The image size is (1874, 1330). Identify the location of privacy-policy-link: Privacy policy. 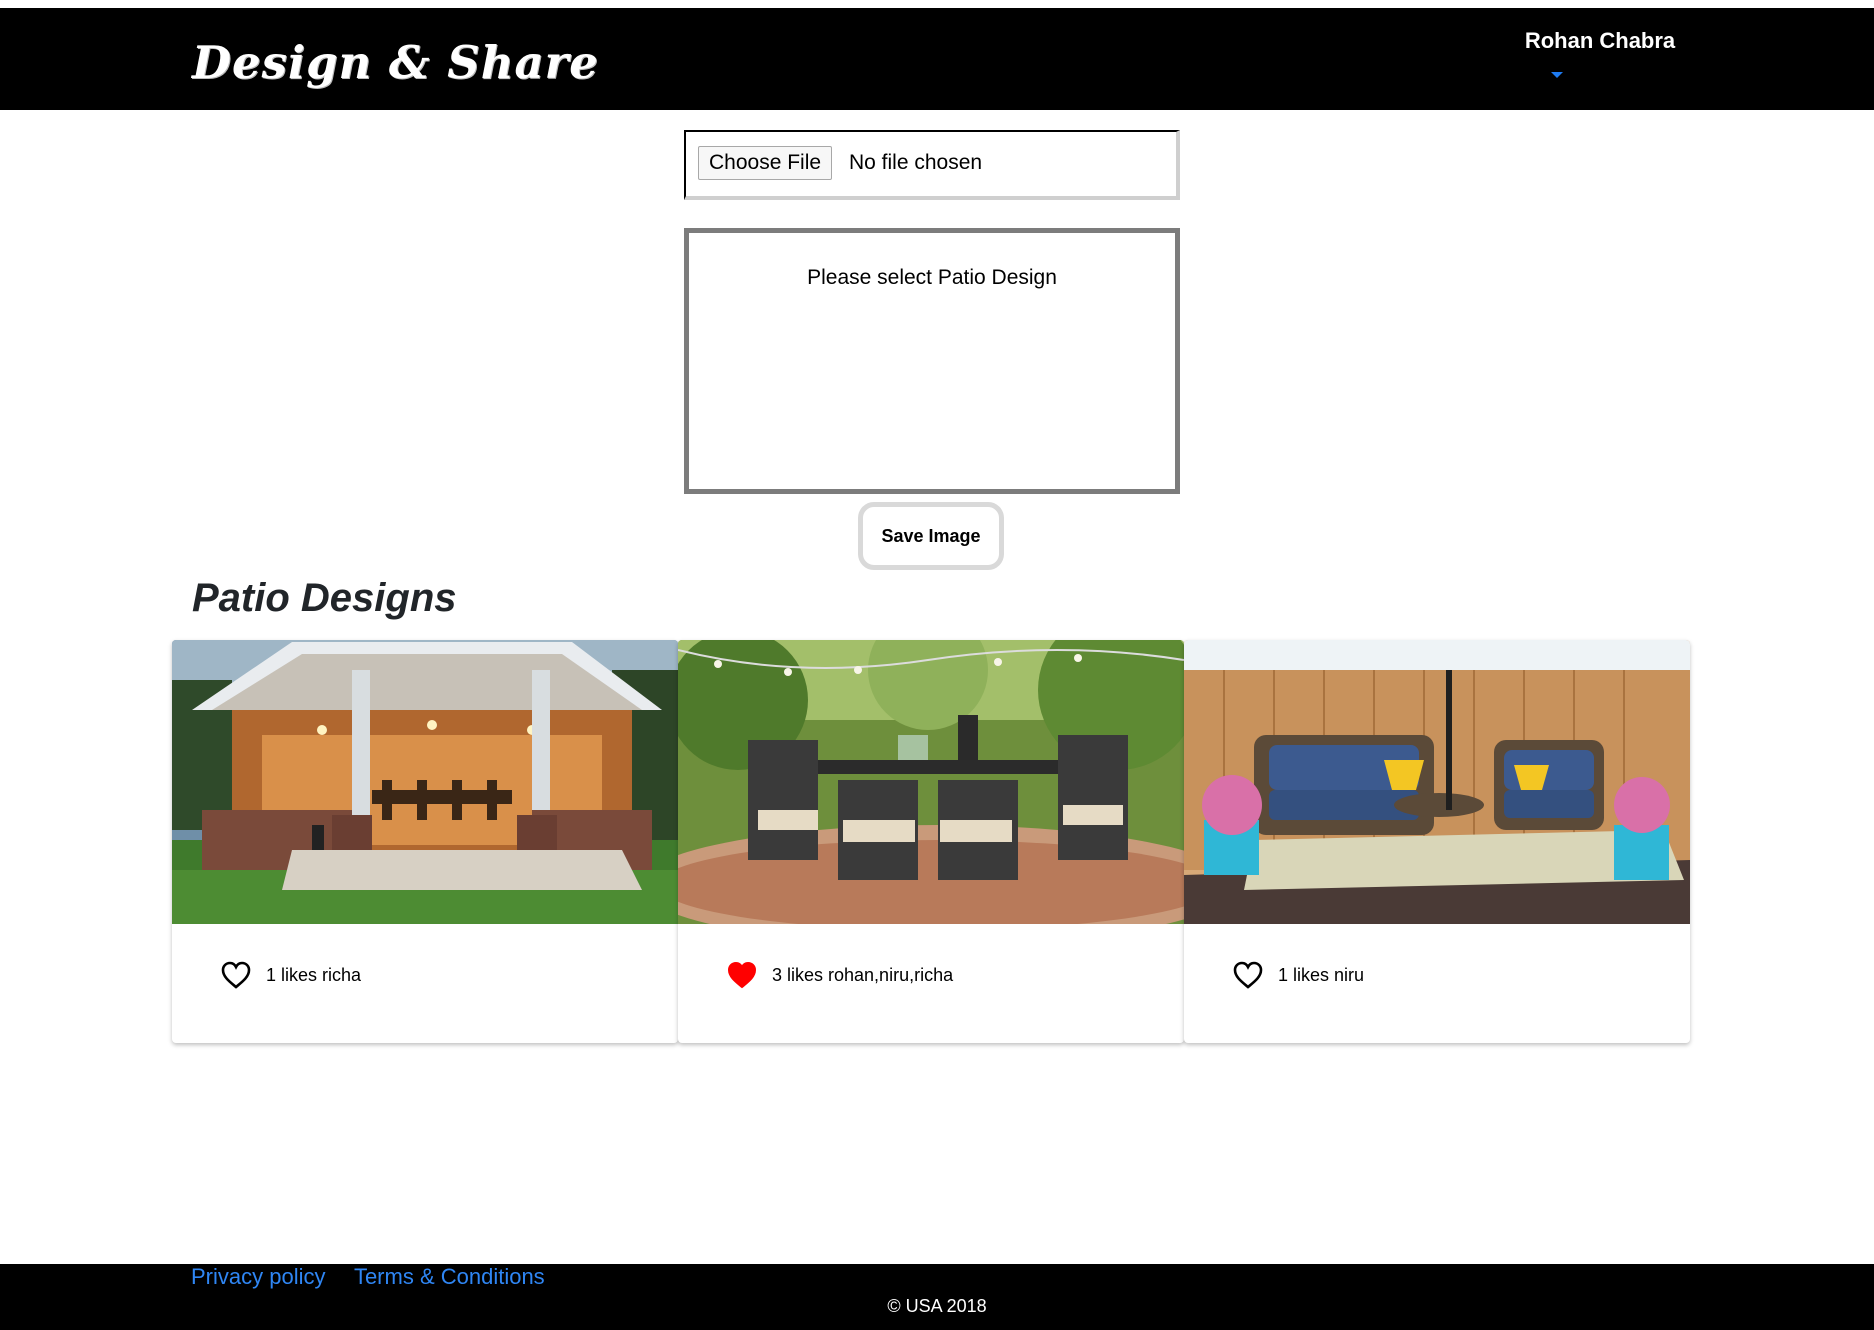
(258, 1276).